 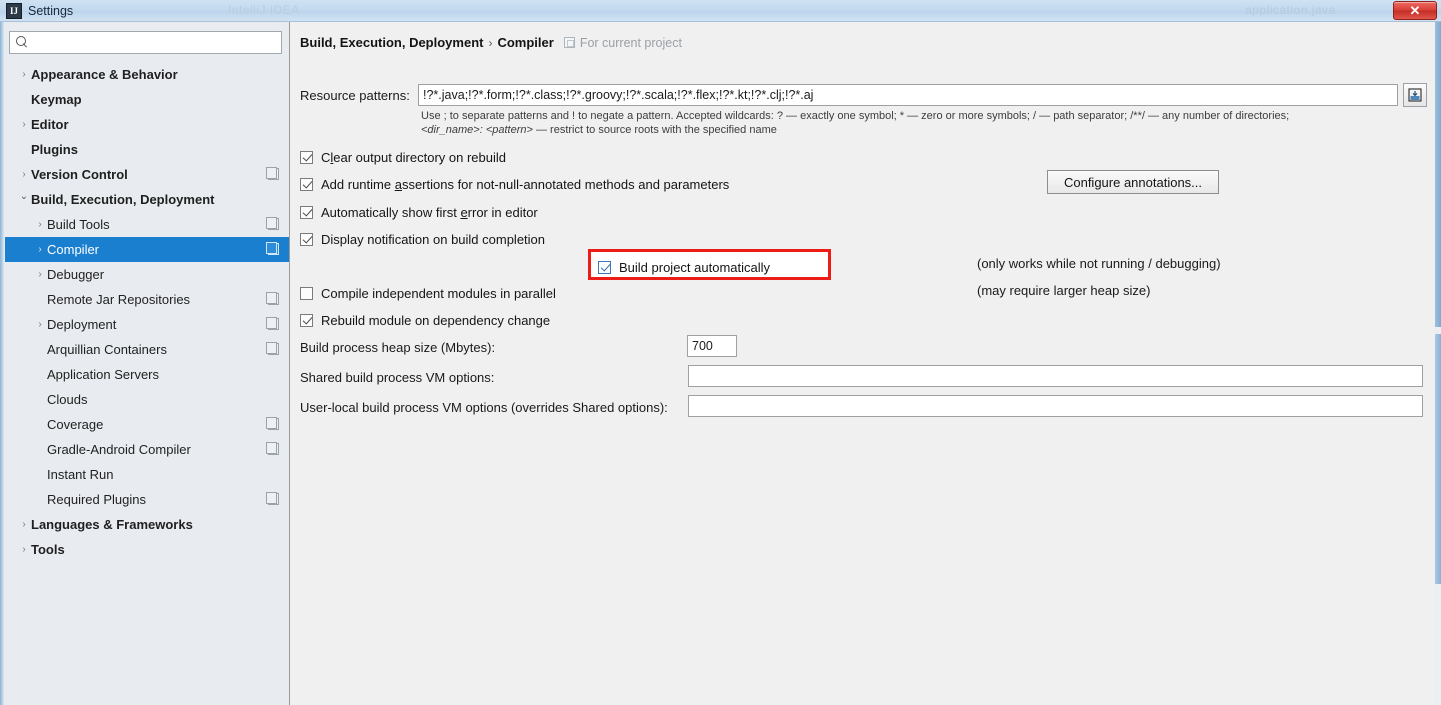 I want to click on sidebar-item-keymap: Keymap, so click(x=147, y=99).